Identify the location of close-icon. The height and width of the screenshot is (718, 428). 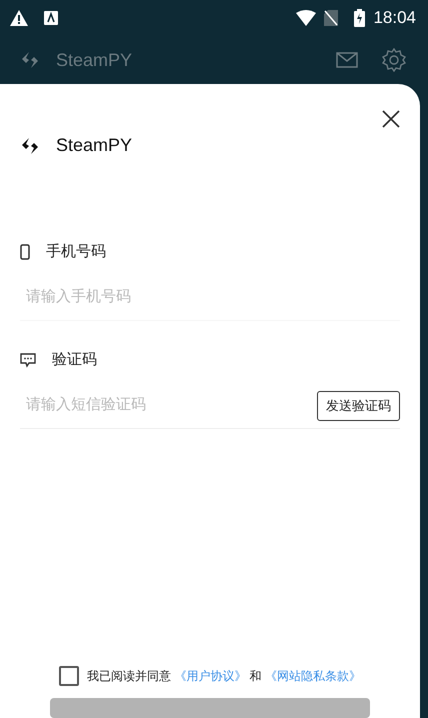
(391, 119).